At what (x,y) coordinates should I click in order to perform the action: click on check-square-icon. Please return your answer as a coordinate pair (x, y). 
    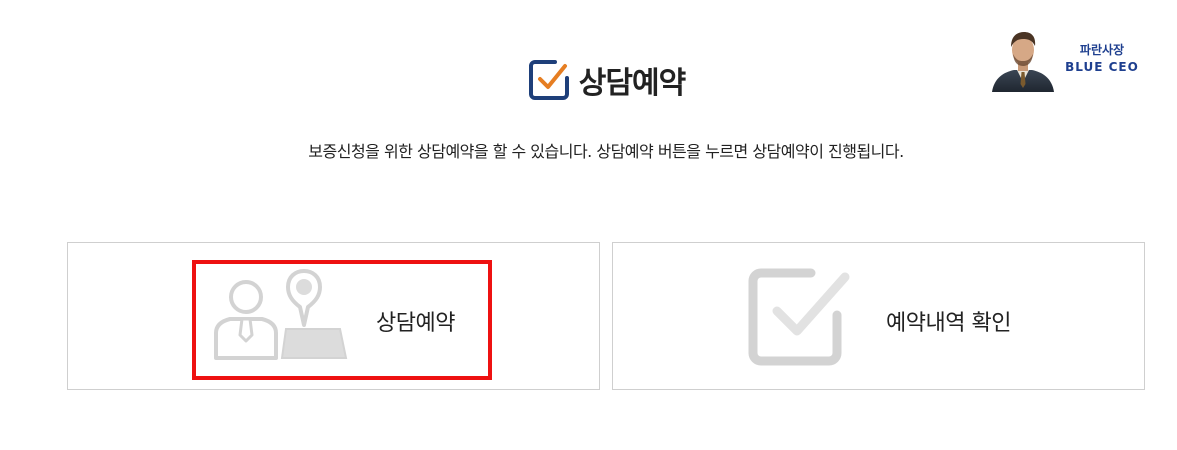
    Looking at the image, I should click on (548, 80).